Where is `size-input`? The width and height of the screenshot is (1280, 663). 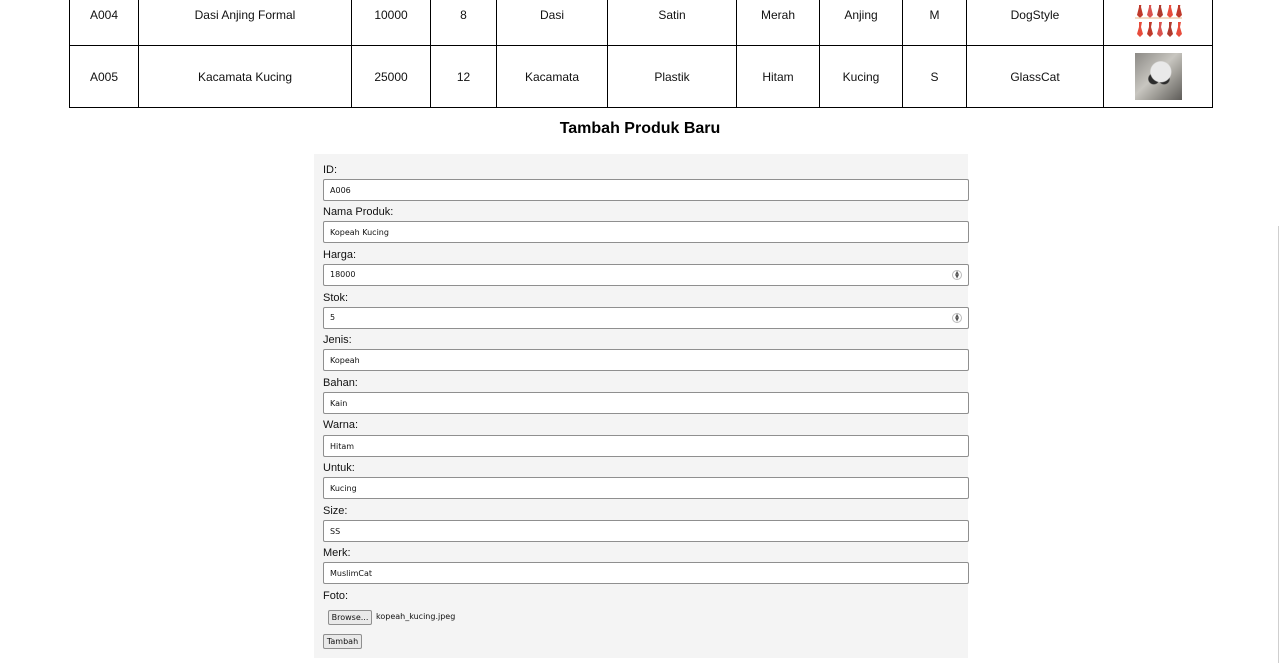
size-input is located at coordinates (646, 531).